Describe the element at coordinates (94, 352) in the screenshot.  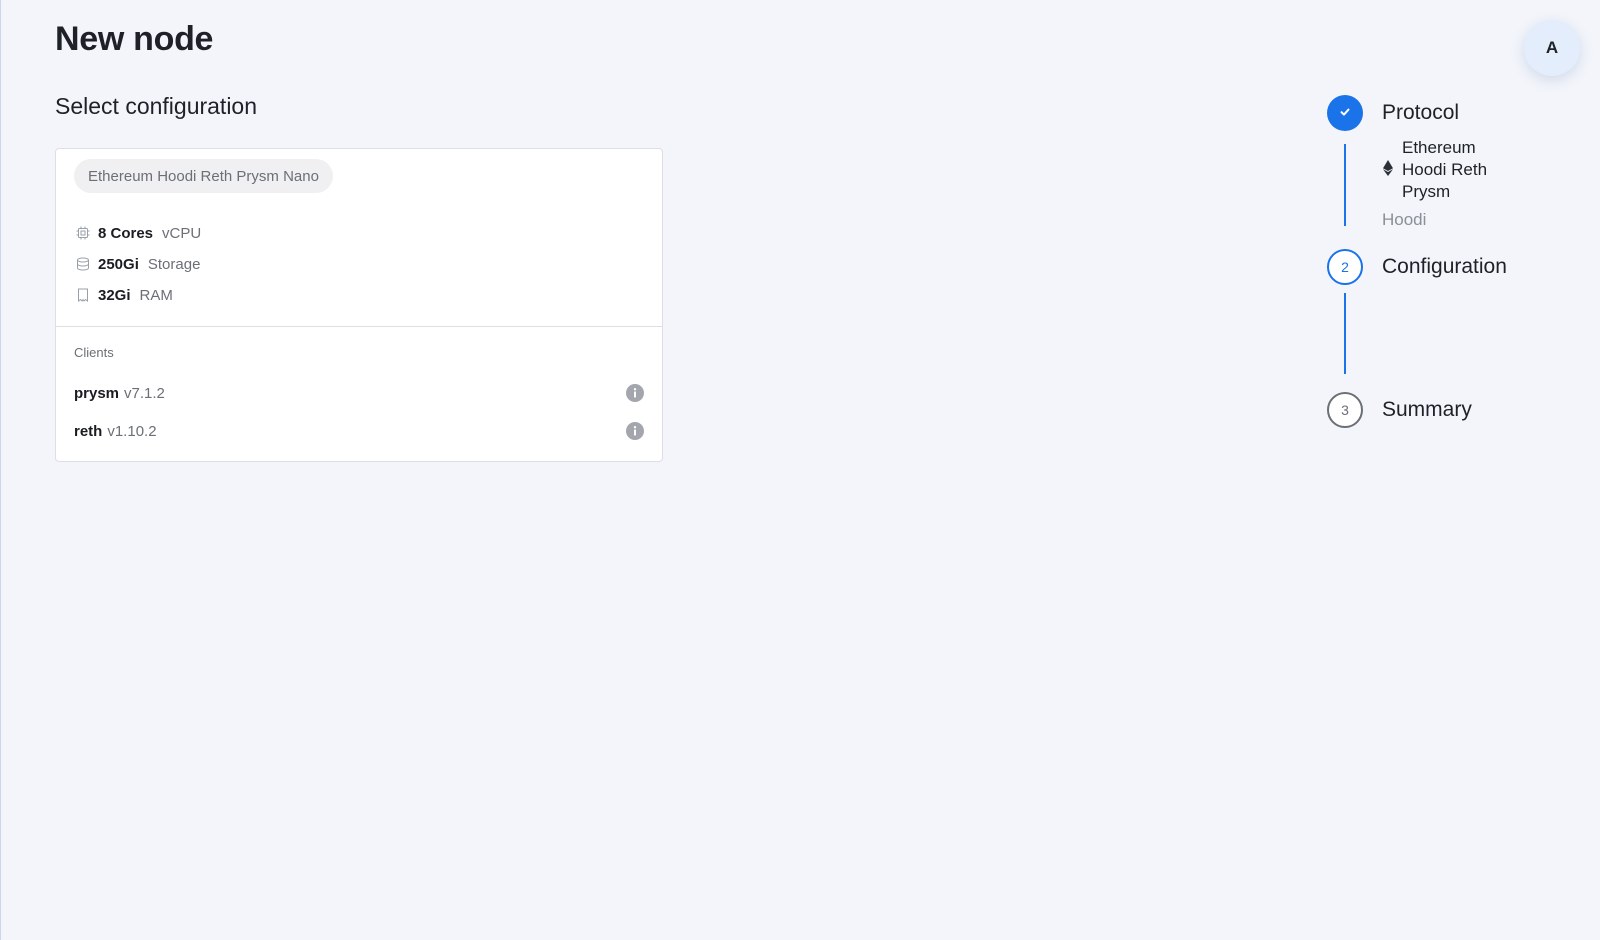
I see `clients-label: Clients` at that location.